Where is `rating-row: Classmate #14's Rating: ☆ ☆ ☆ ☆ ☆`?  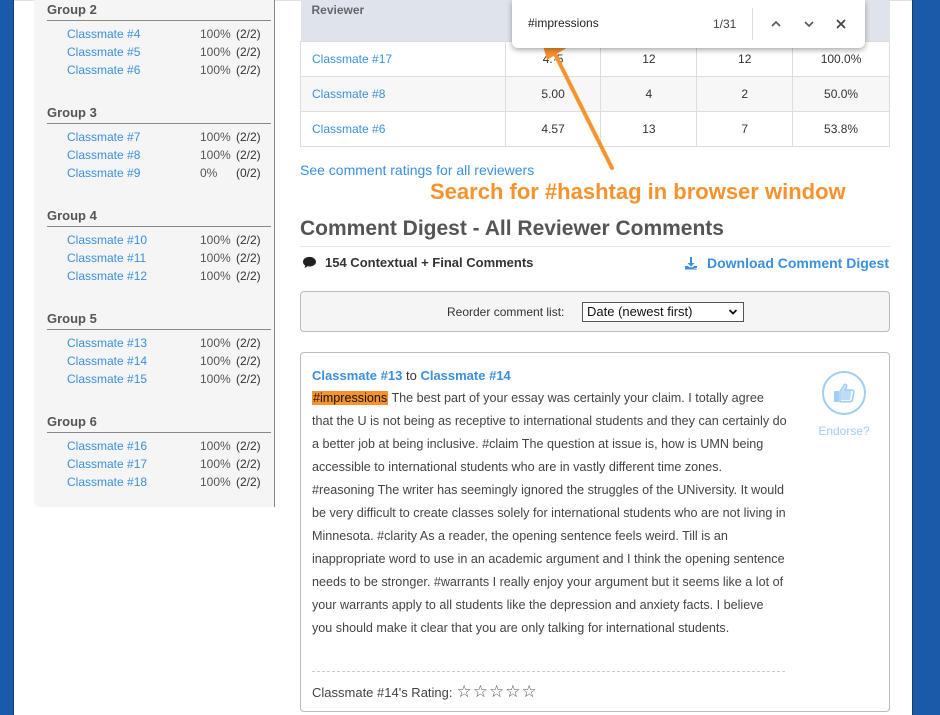
rating-row: Classmate #14's Rating: ☆ ☆ ☆ ☆ ☆ is located at coordinates (424, 691).